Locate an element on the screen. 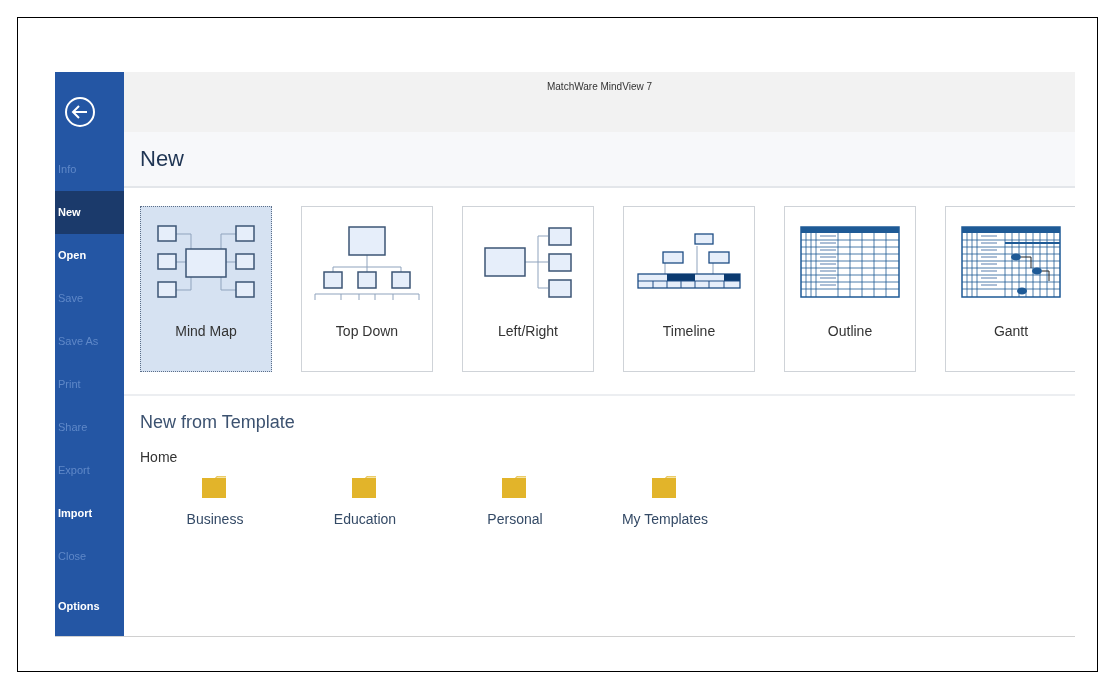 Image resolution: width=1117 pixels, height=690 pixels. view-card: Top Down is located at coordinates (367, 289).